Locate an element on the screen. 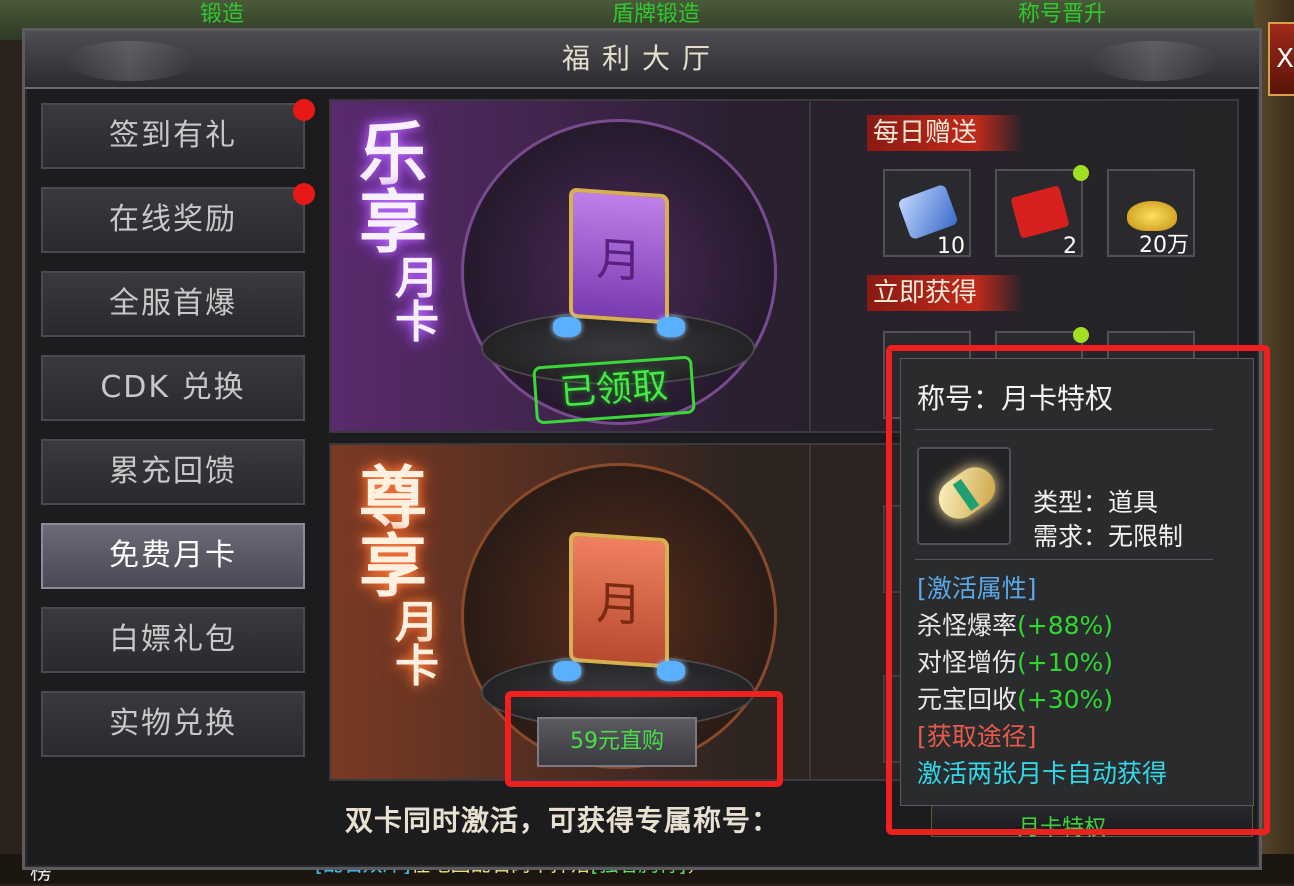  purple-card-title: 乐 享 月 卡 is located at coordinates (399, 231).